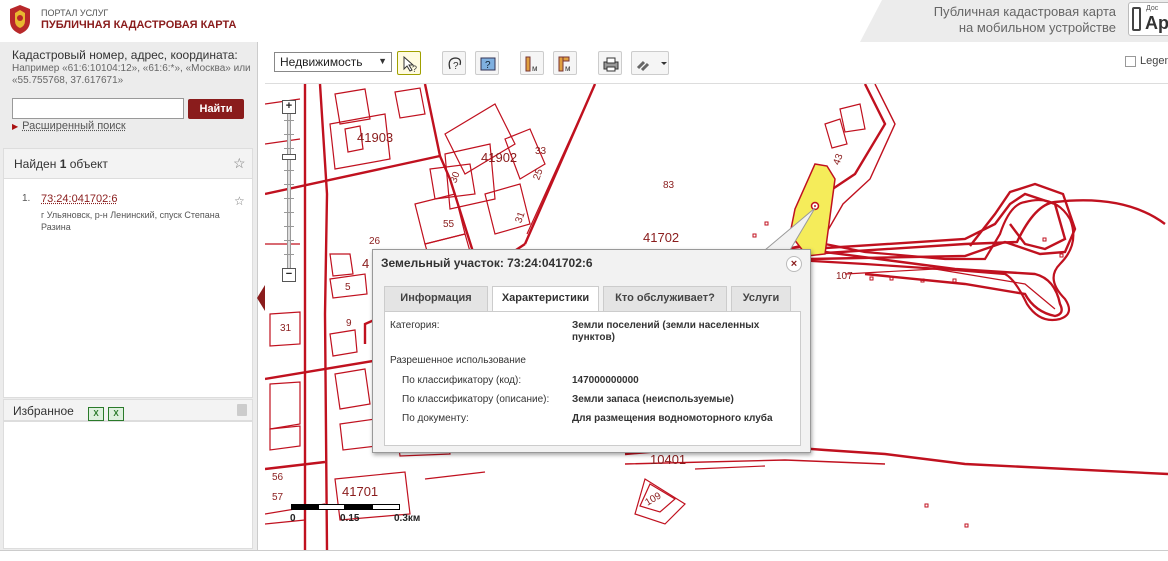 The height and width of the screenshot is (561, 1168). Describe the element at coordinates (15, 126) in the screenshot. I see `triangle-right-icon: ▶` at that location.